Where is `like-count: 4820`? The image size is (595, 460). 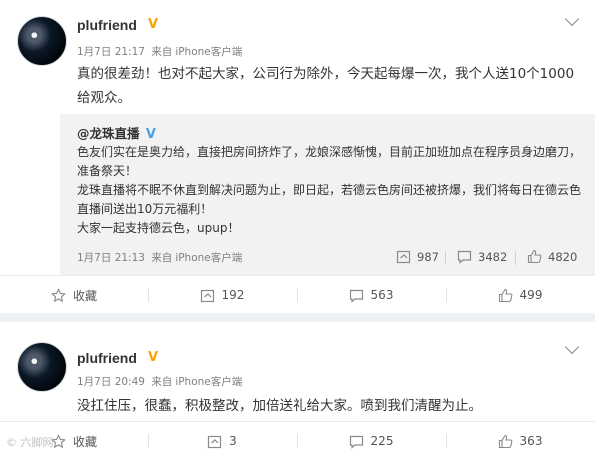
like-count: 4820 is located at coordinates (563, 256).